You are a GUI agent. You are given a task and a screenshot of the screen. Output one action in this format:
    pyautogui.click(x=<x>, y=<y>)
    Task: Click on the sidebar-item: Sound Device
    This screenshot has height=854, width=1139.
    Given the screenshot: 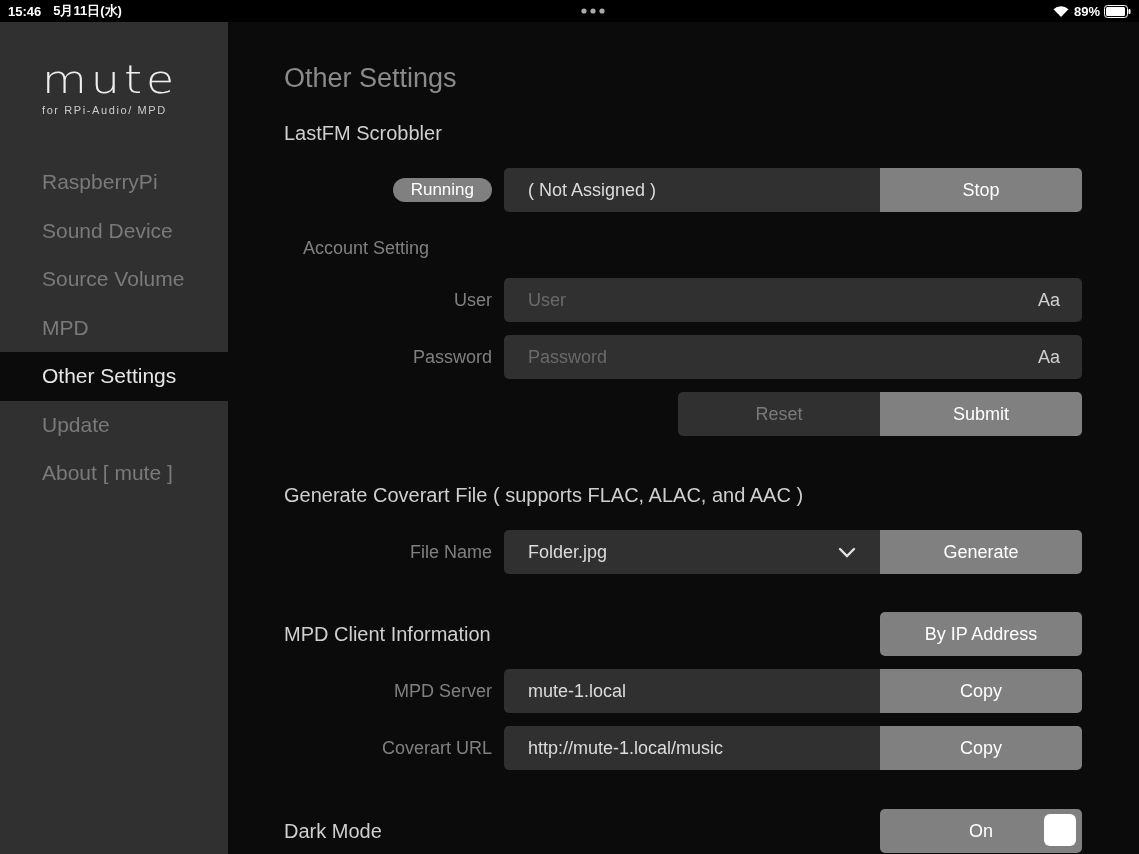 What is the action you would take?
    pyautogui.click(x=114, y=230)
    